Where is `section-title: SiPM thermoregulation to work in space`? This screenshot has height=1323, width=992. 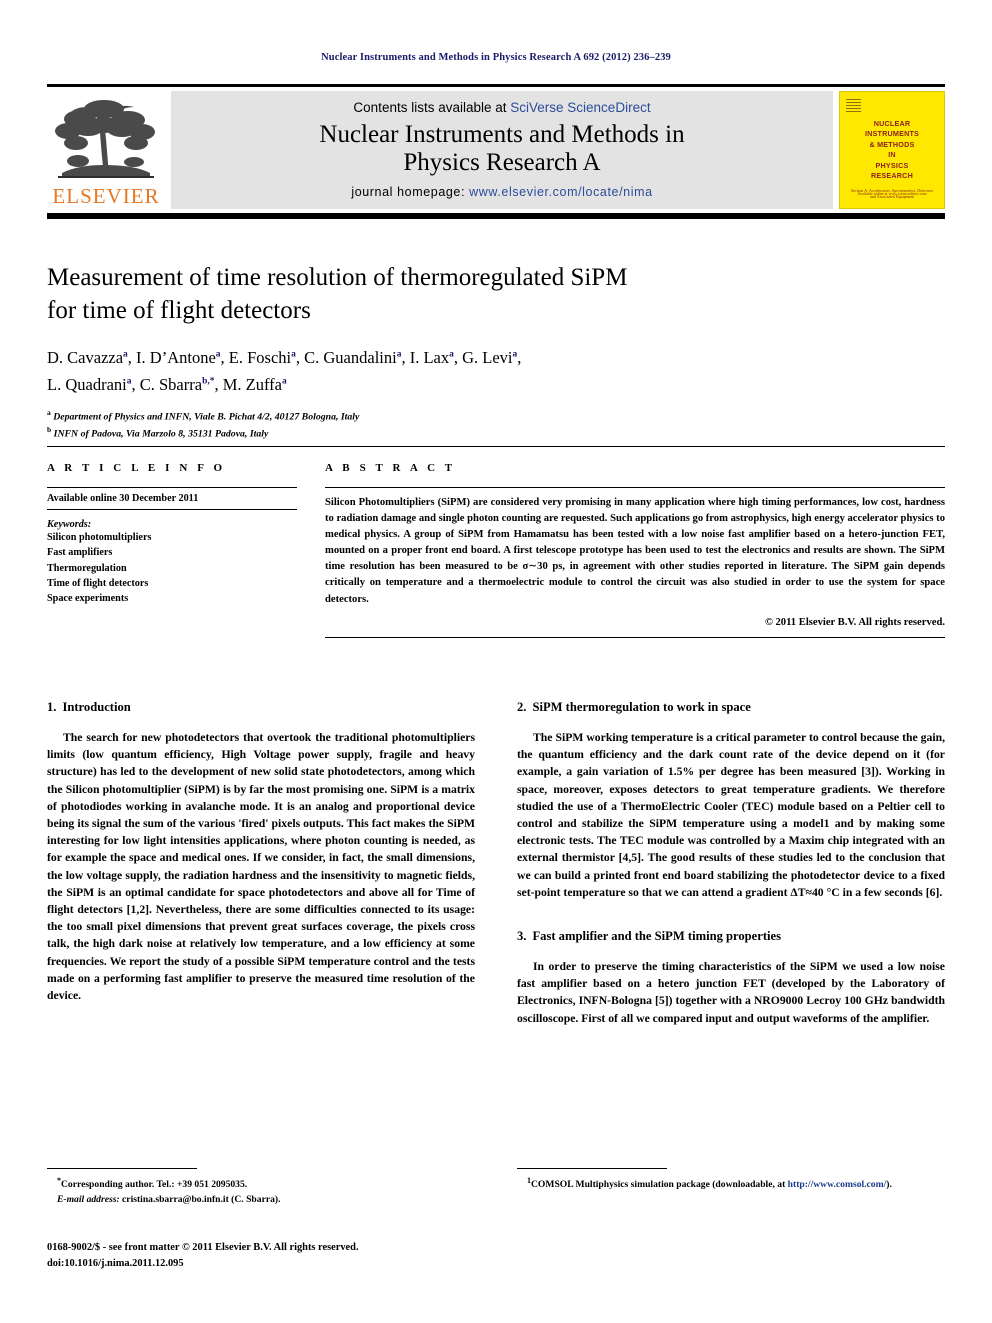
section-title: SiPM thermoregulation to work in space is located at coordinates (641, 707).